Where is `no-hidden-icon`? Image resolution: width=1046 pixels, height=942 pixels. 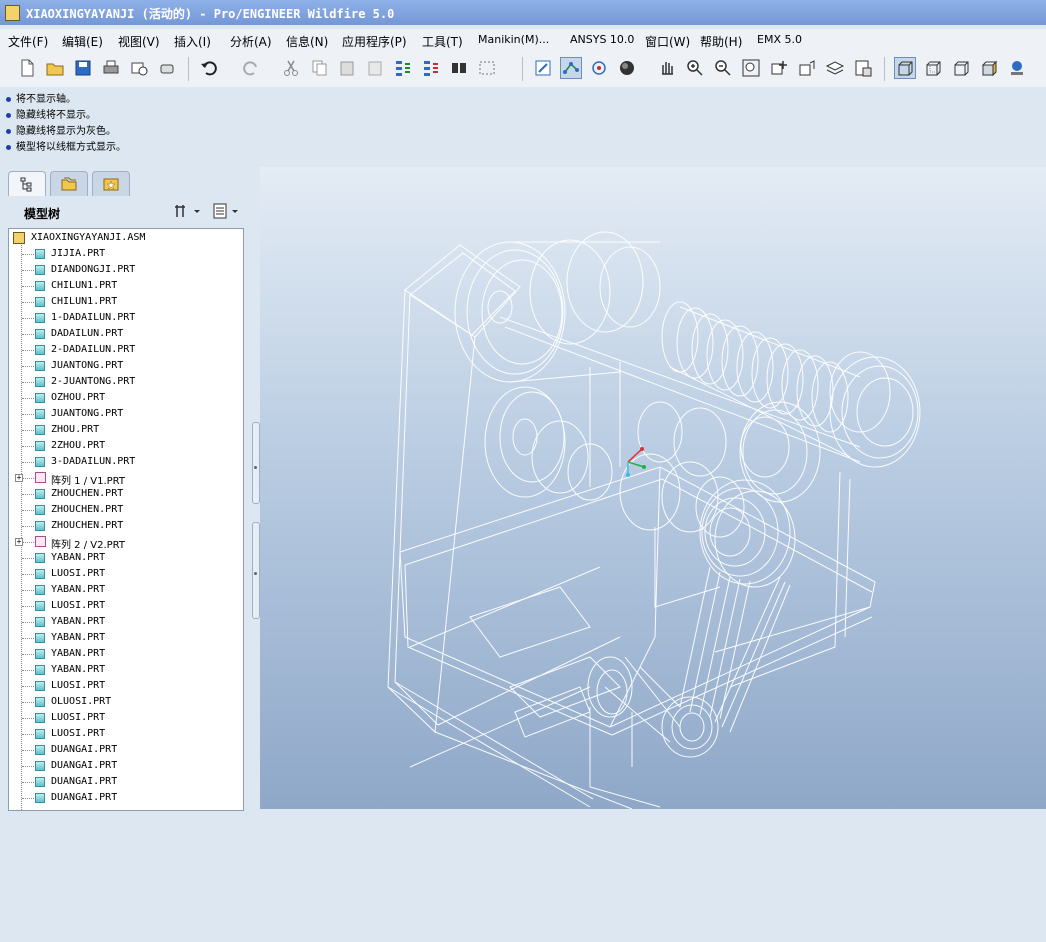
no-hidden-icon is located at coordinates (961, 68).